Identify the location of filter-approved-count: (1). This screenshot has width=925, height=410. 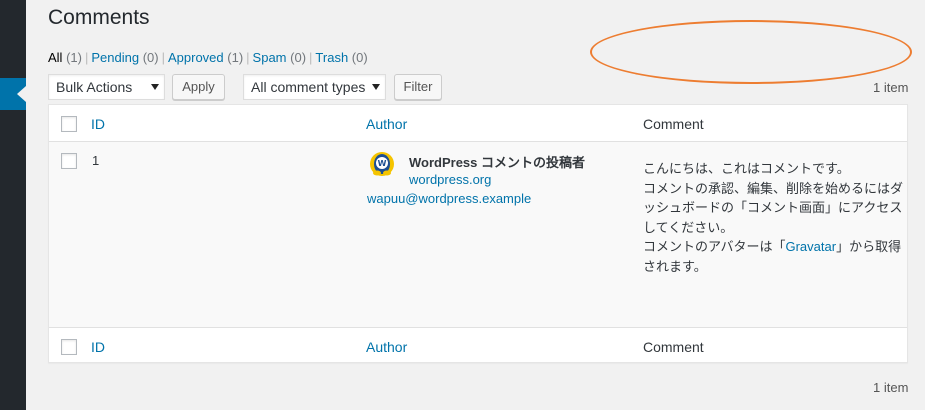
(235, 57).